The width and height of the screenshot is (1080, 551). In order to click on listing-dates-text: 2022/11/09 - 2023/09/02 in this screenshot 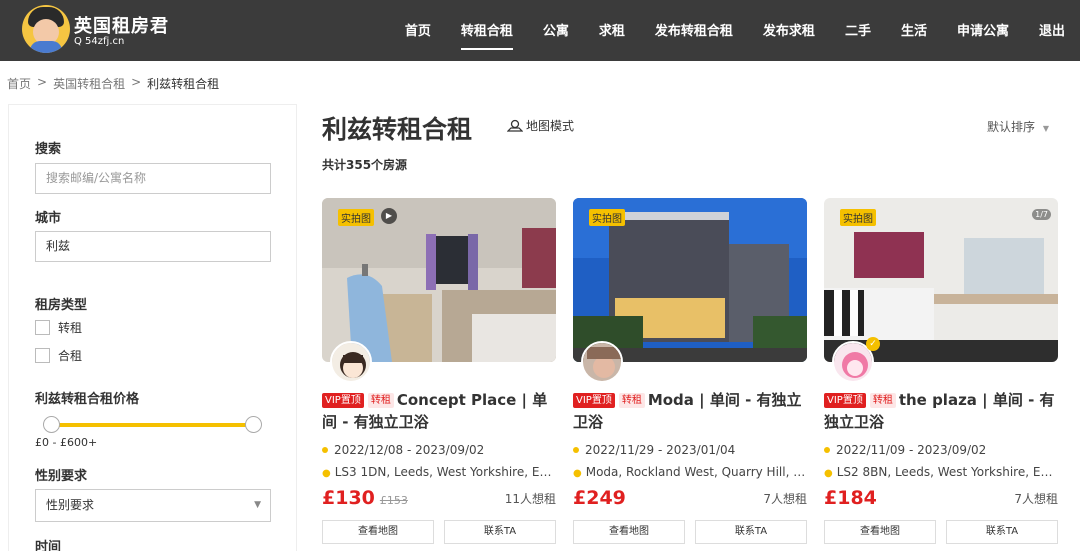, I will do `click(911, 450)`.